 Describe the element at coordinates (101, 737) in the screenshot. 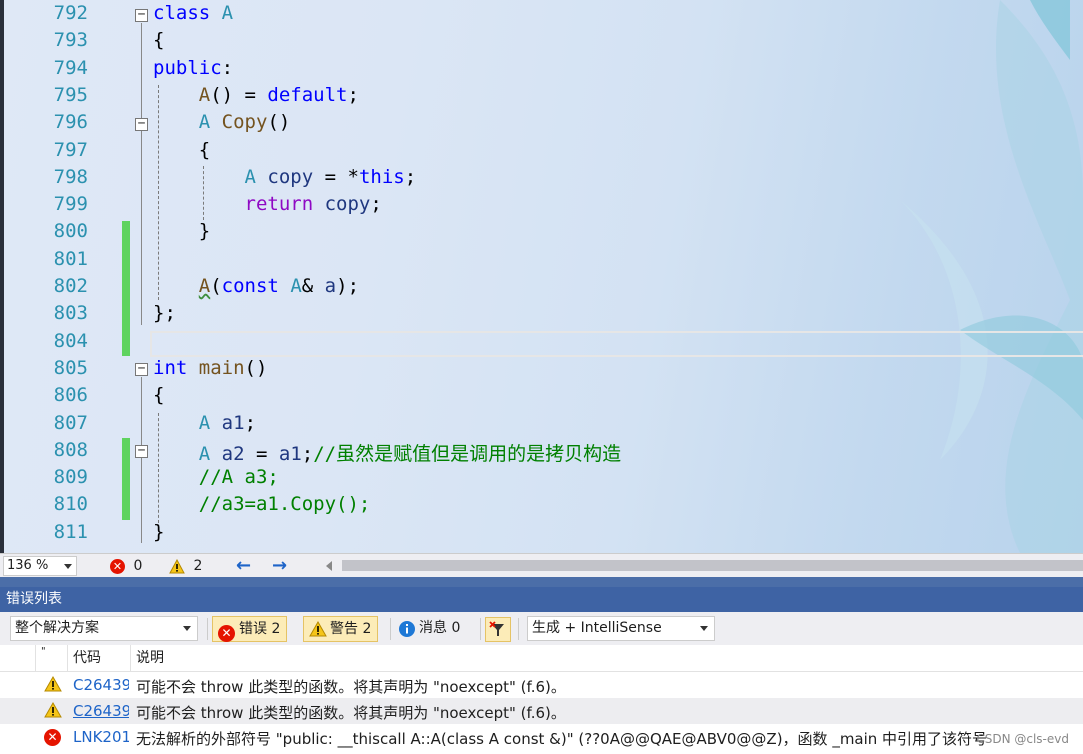

I see `error-code-link: LNK2019` at that location.